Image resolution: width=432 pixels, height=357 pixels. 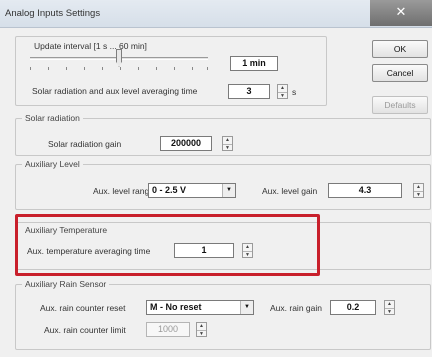 I want to click on aux-rain-gain-input: 0.2, so click(x=353, y=307).